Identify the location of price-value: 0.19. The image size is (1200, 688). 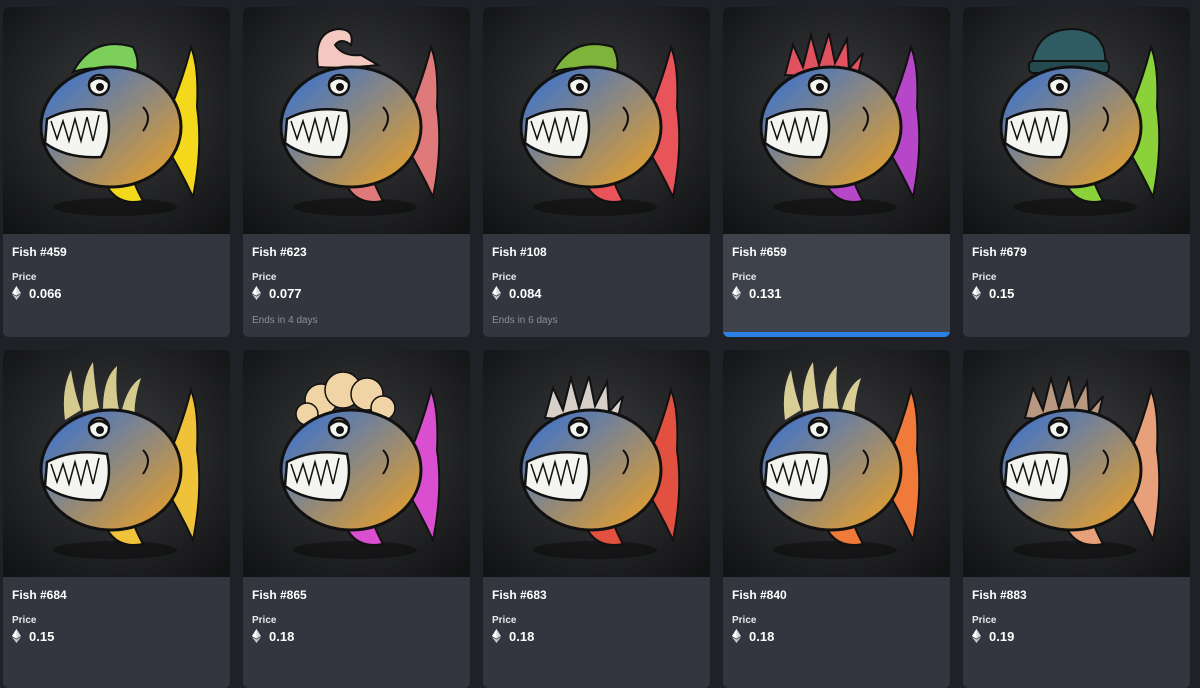
(1002, 636).